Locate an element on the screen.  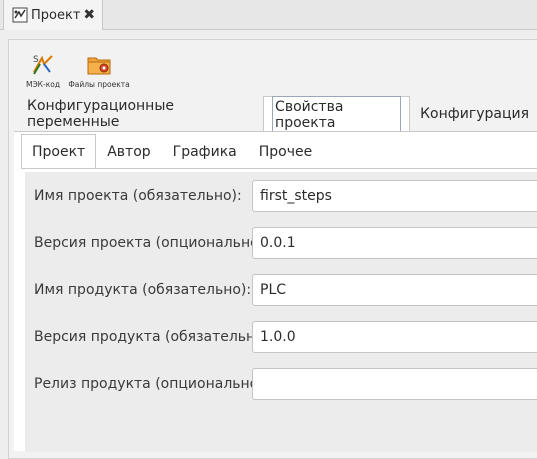
subtab-project: Проект is located at coordinates (59, 151).